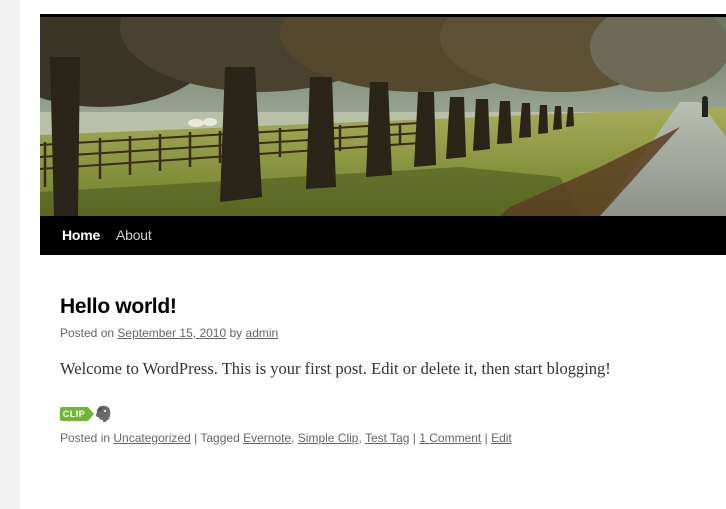 The image size is (726, 509). What do you see at coordinates (134, 235) in the screenshot?
I see `nav-item-about: About` at bounding box center [134, 235].